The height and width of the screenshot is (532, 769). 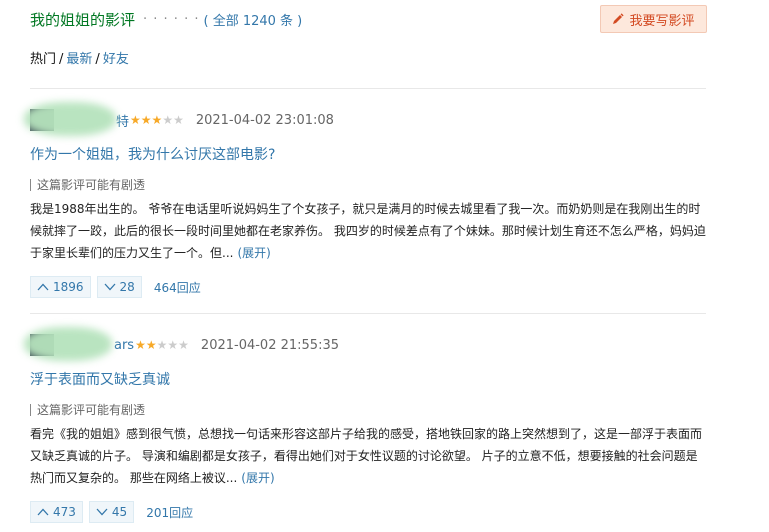 What do you see at coordinates (116, 59) in the screenshot?
I see `tab-friends: 好友` at bounding box center [116, 59].